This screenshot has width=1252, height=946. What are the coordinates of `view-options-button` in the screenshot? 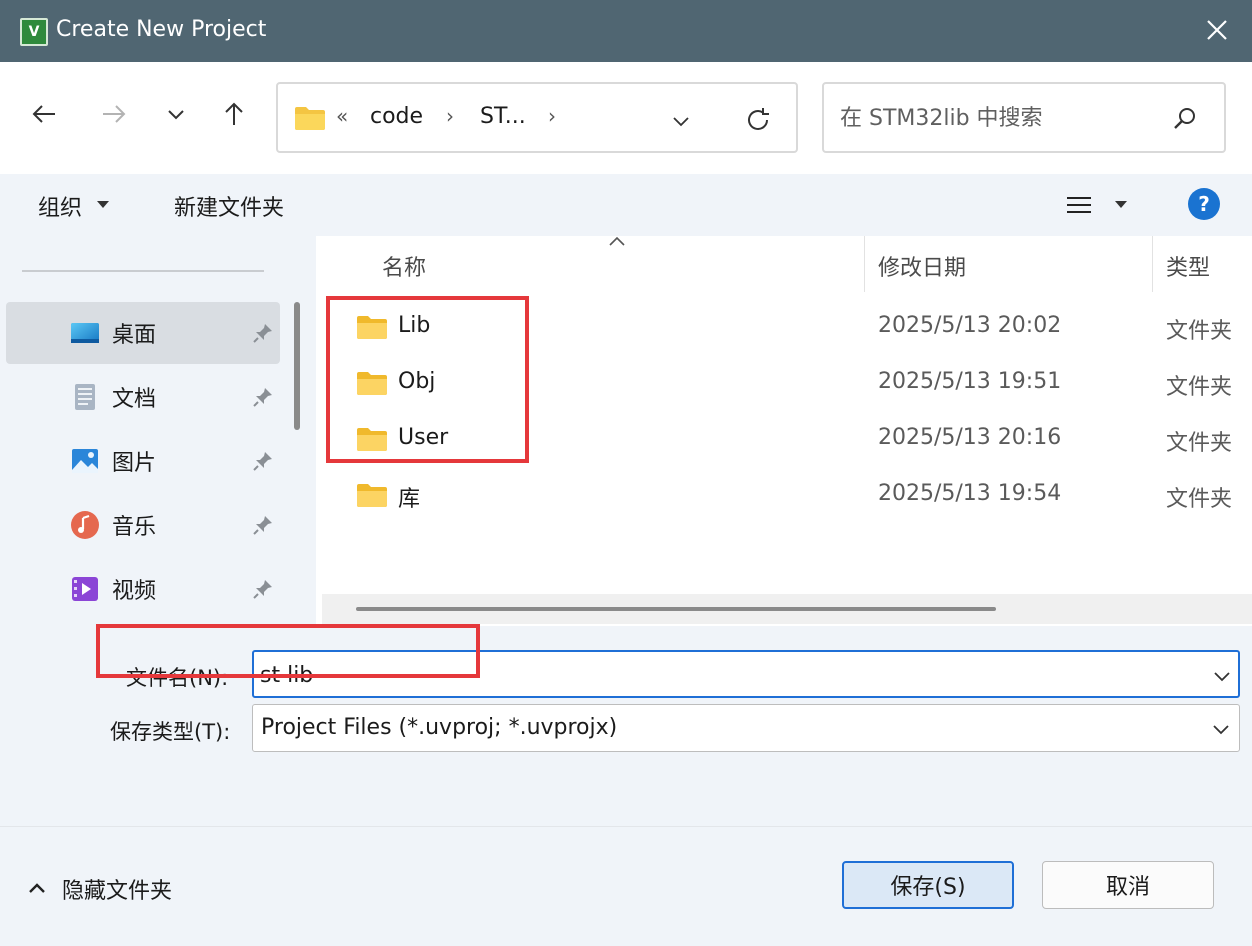 It's located at (1099, 206).